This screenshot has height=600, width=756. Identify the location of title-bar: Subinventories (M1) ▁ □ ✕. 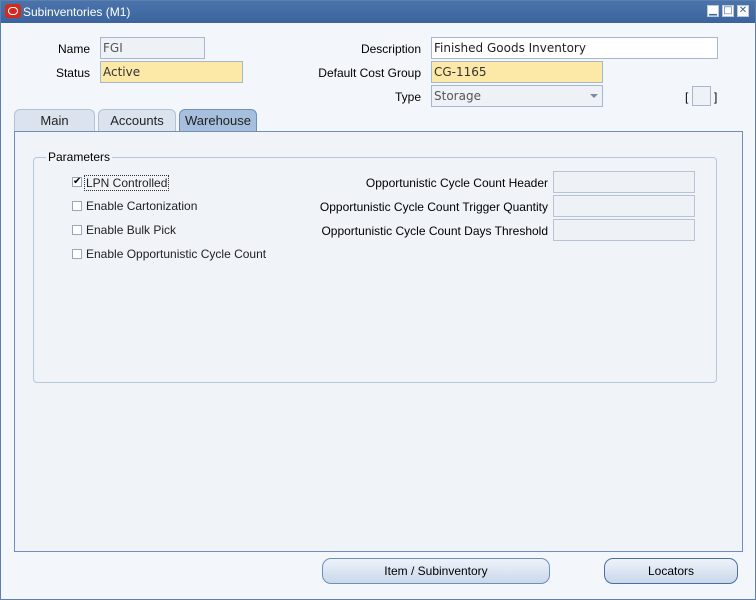
(378, 12).